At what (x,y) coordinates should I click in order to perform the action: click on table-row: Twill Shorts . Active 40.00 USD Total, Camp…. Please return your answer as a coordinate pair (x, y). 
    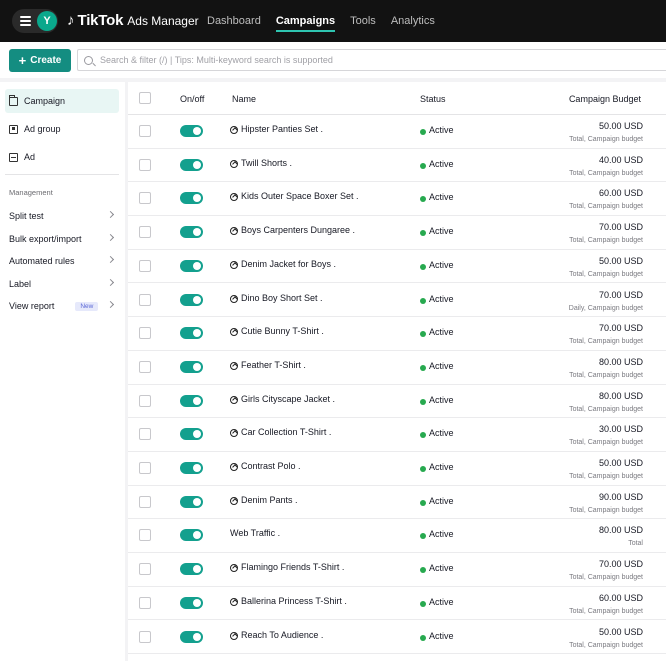
    Looking at the image, I should click on (397, 166).